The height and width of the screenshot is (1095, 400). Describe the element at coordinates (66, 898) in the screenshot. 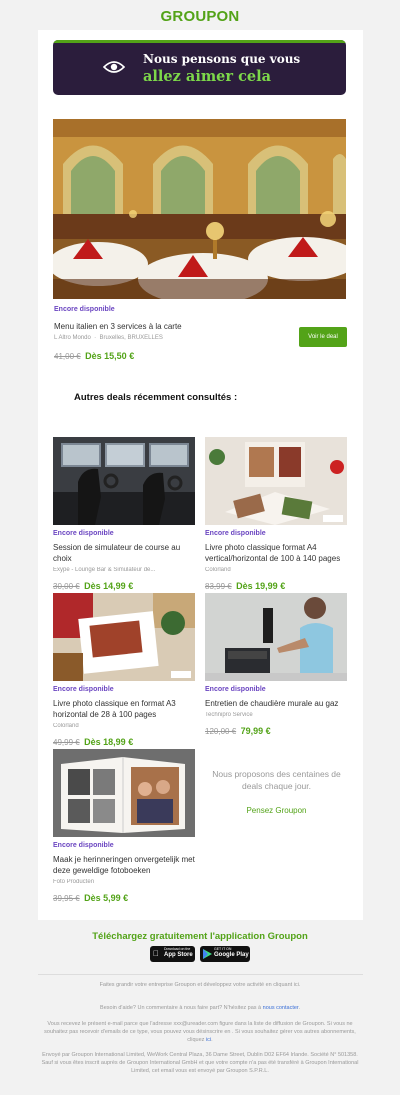

I see `deal-old-price: 39,95 €` at that location.